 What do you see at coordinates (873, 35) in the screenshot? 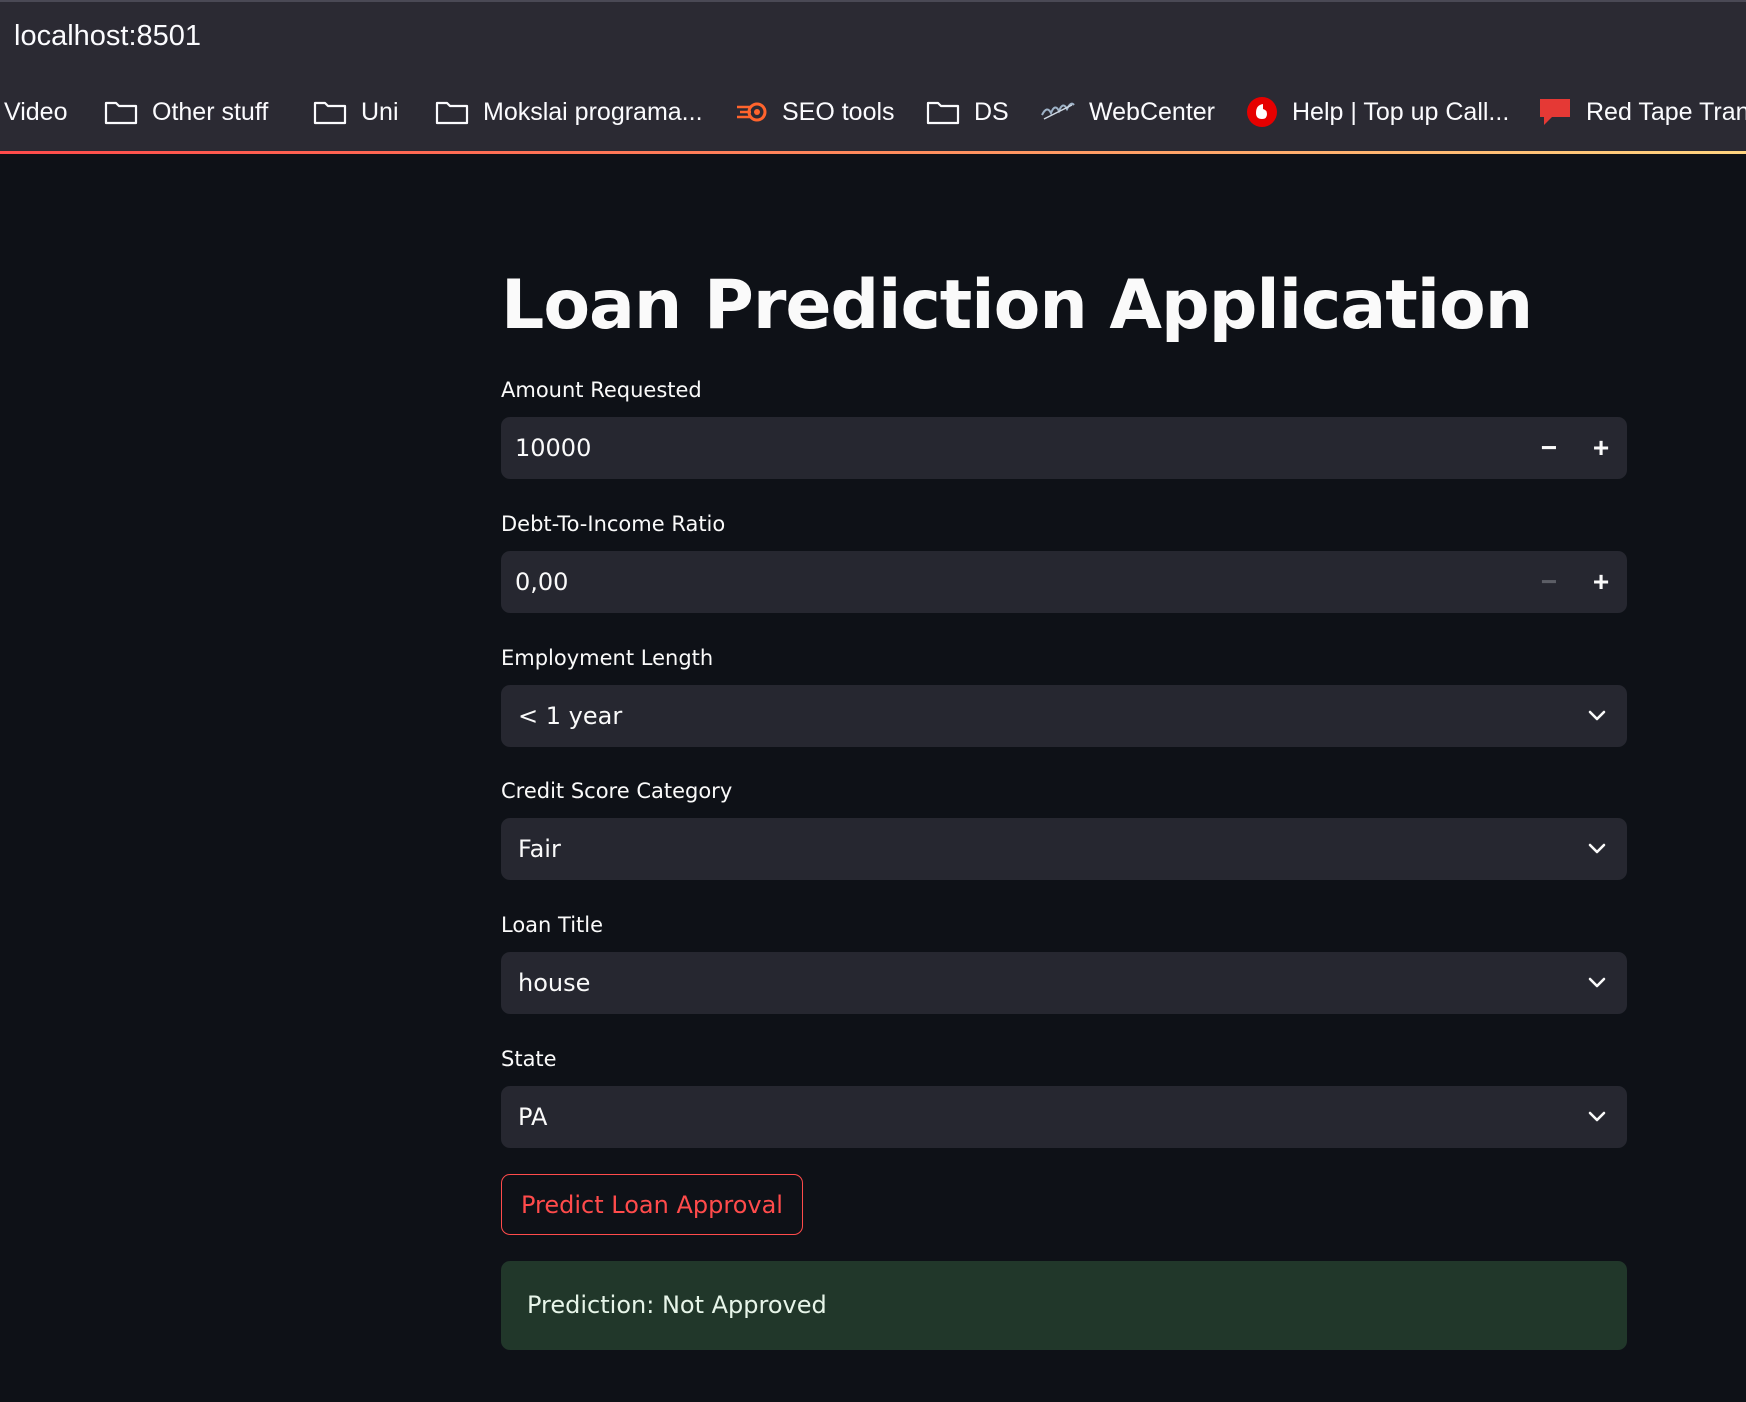
I see `browser-toolbar: localhost:8501` at bounding box center [873, 35].